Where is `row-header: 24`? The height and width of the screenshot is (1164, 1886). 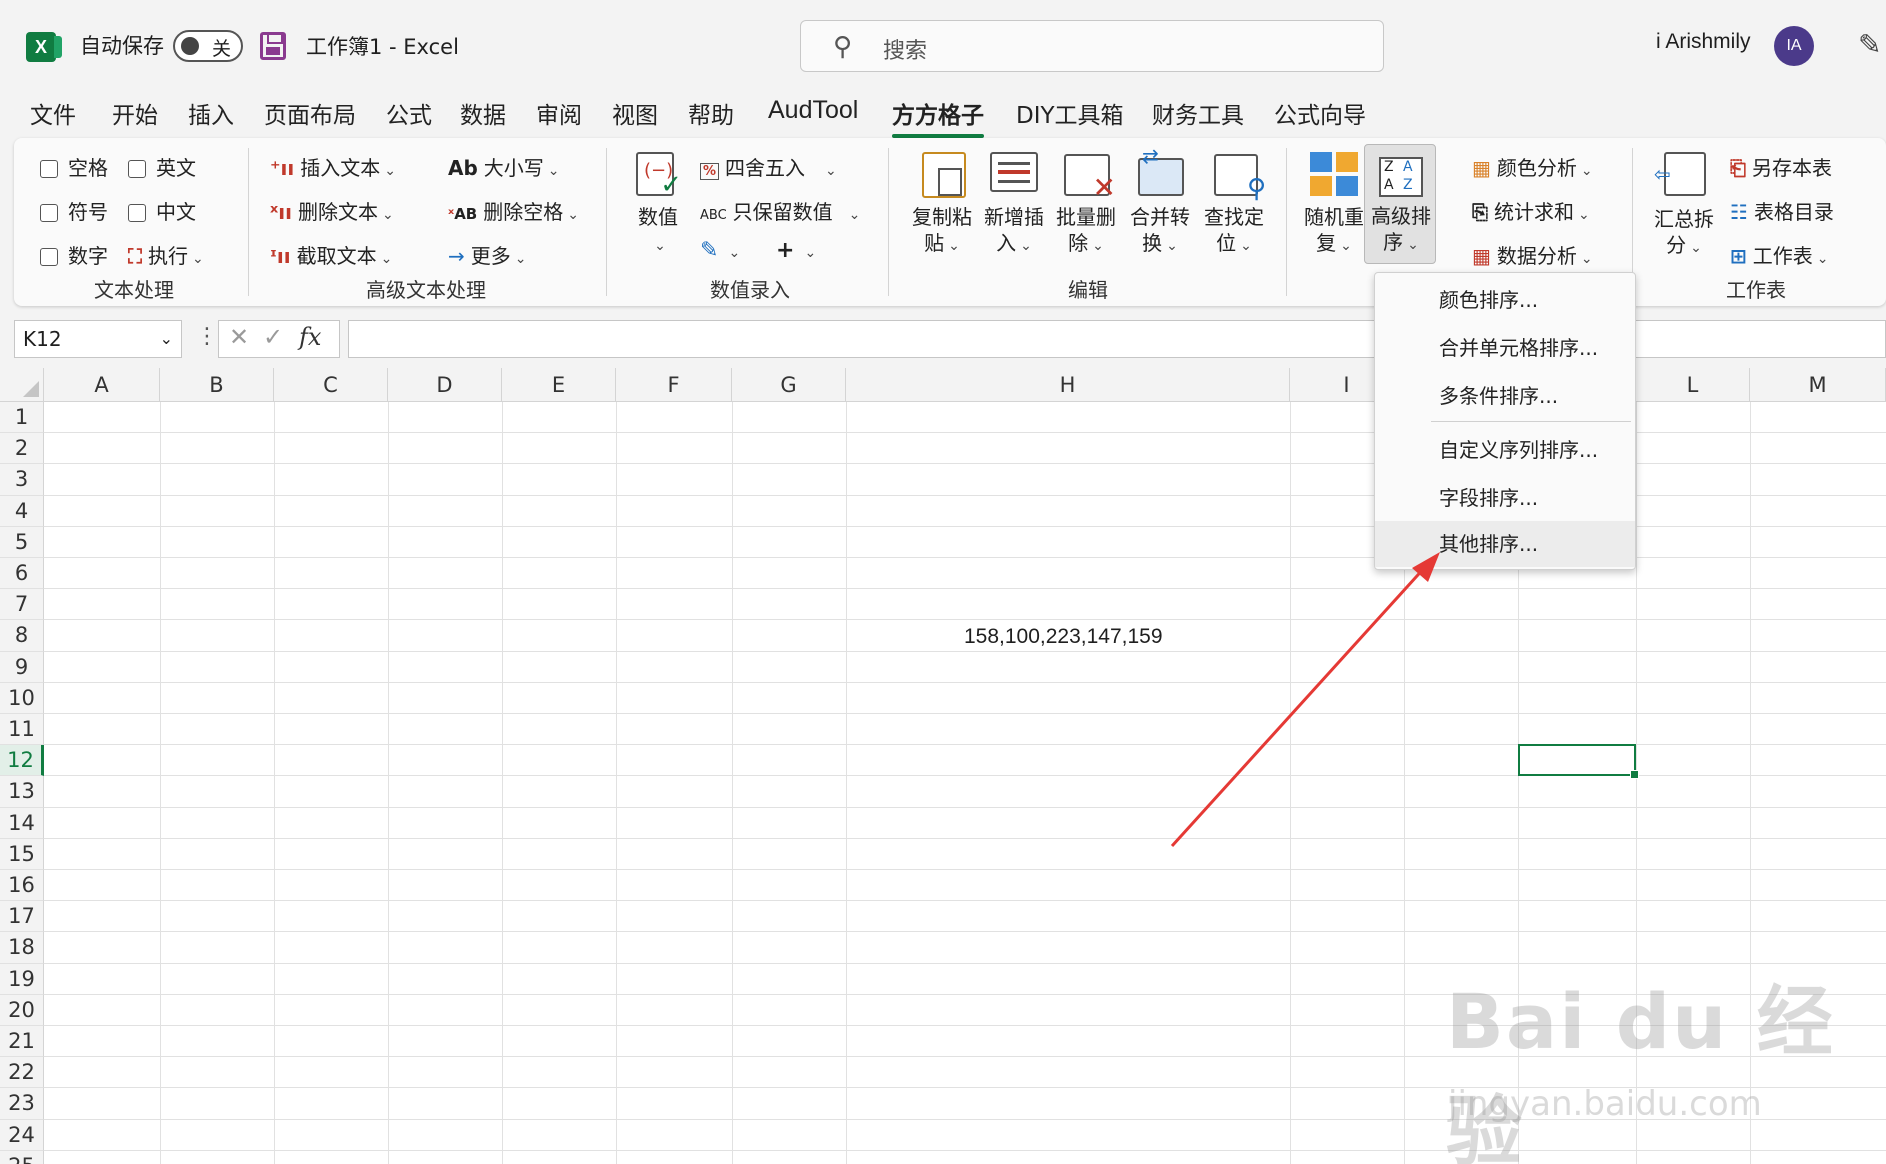 row-header: 24 is located at coordinates (22, 1135).